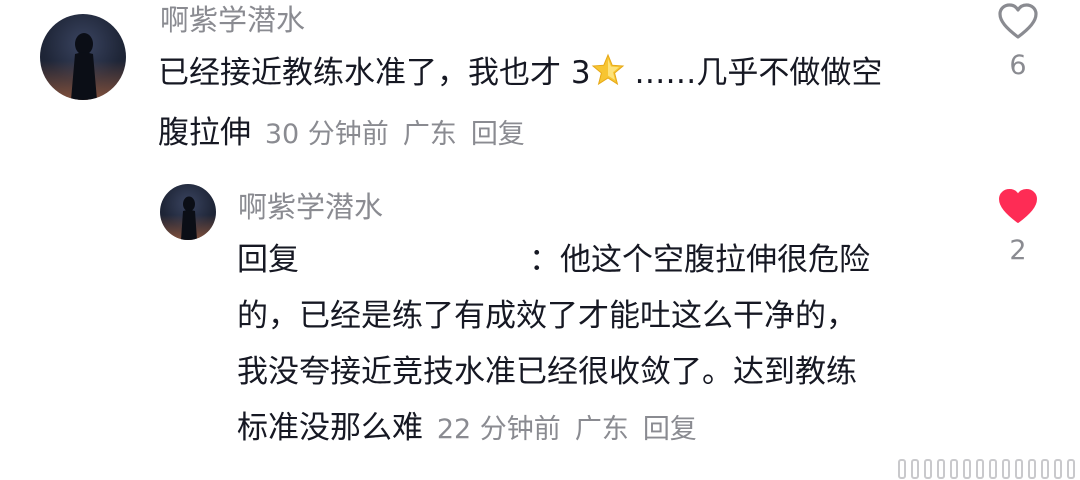 The width and height of the screenshot is (1080, 480). I want to click on like-count: 2, so click(1018, 250).